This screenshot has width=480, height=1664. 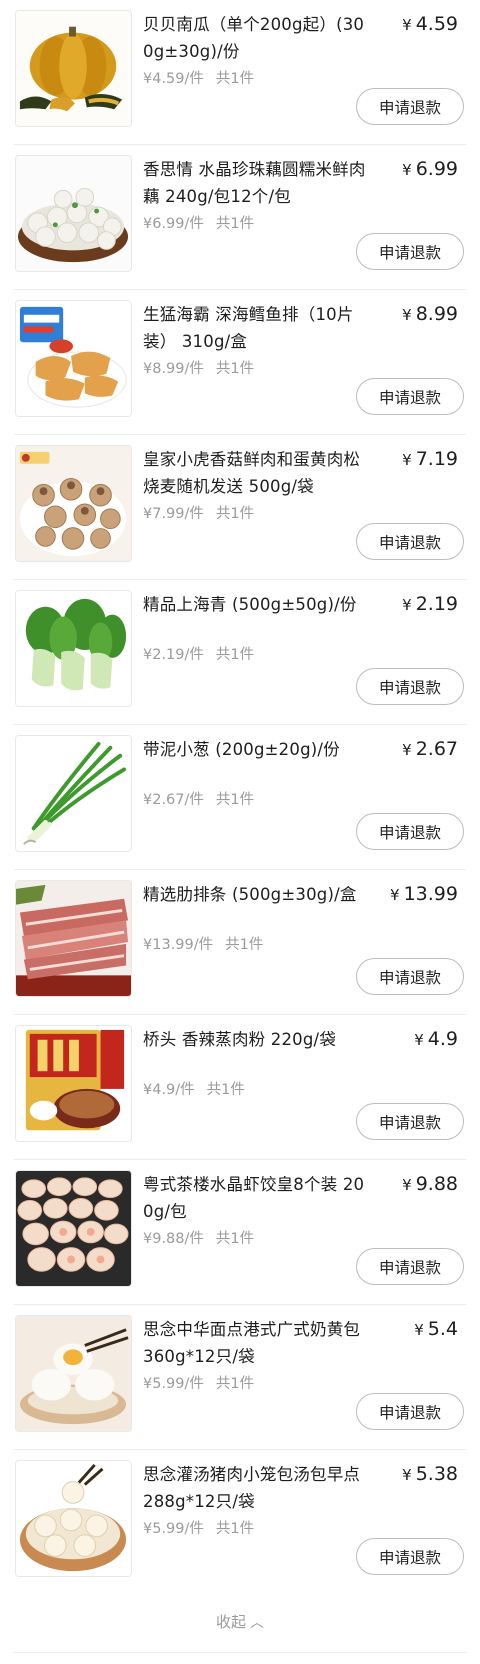 What do you see at coordinates (203, 945) in the screenshot?
I see `unit-price-and-qty: ¥13.99/件 共1件` at bounding box center [203, 945].